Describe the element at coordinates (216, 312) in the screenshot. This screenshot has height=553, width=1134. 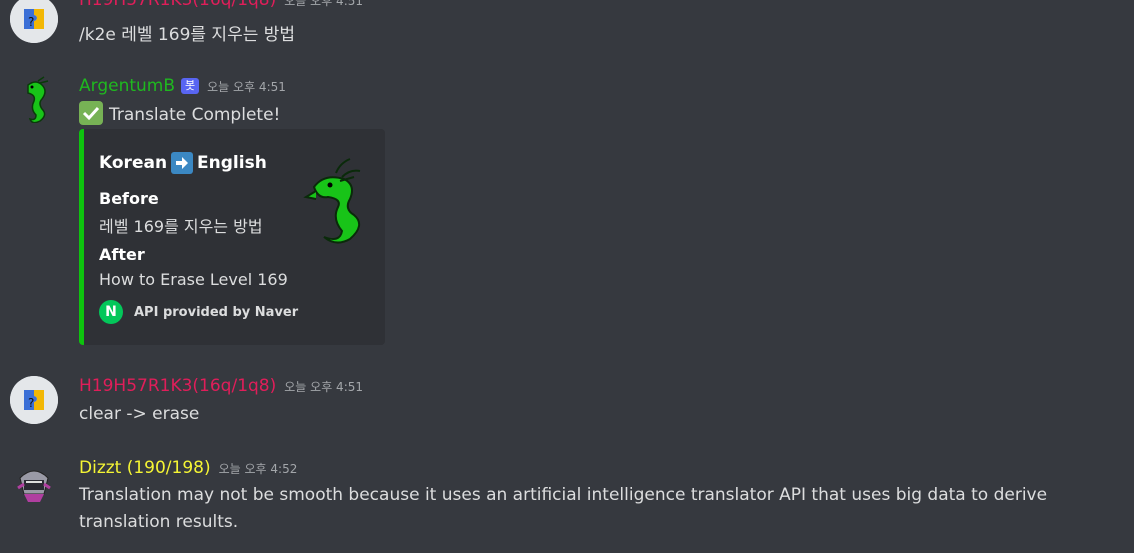
I see `footer-text: API provided by Naver` at that location.